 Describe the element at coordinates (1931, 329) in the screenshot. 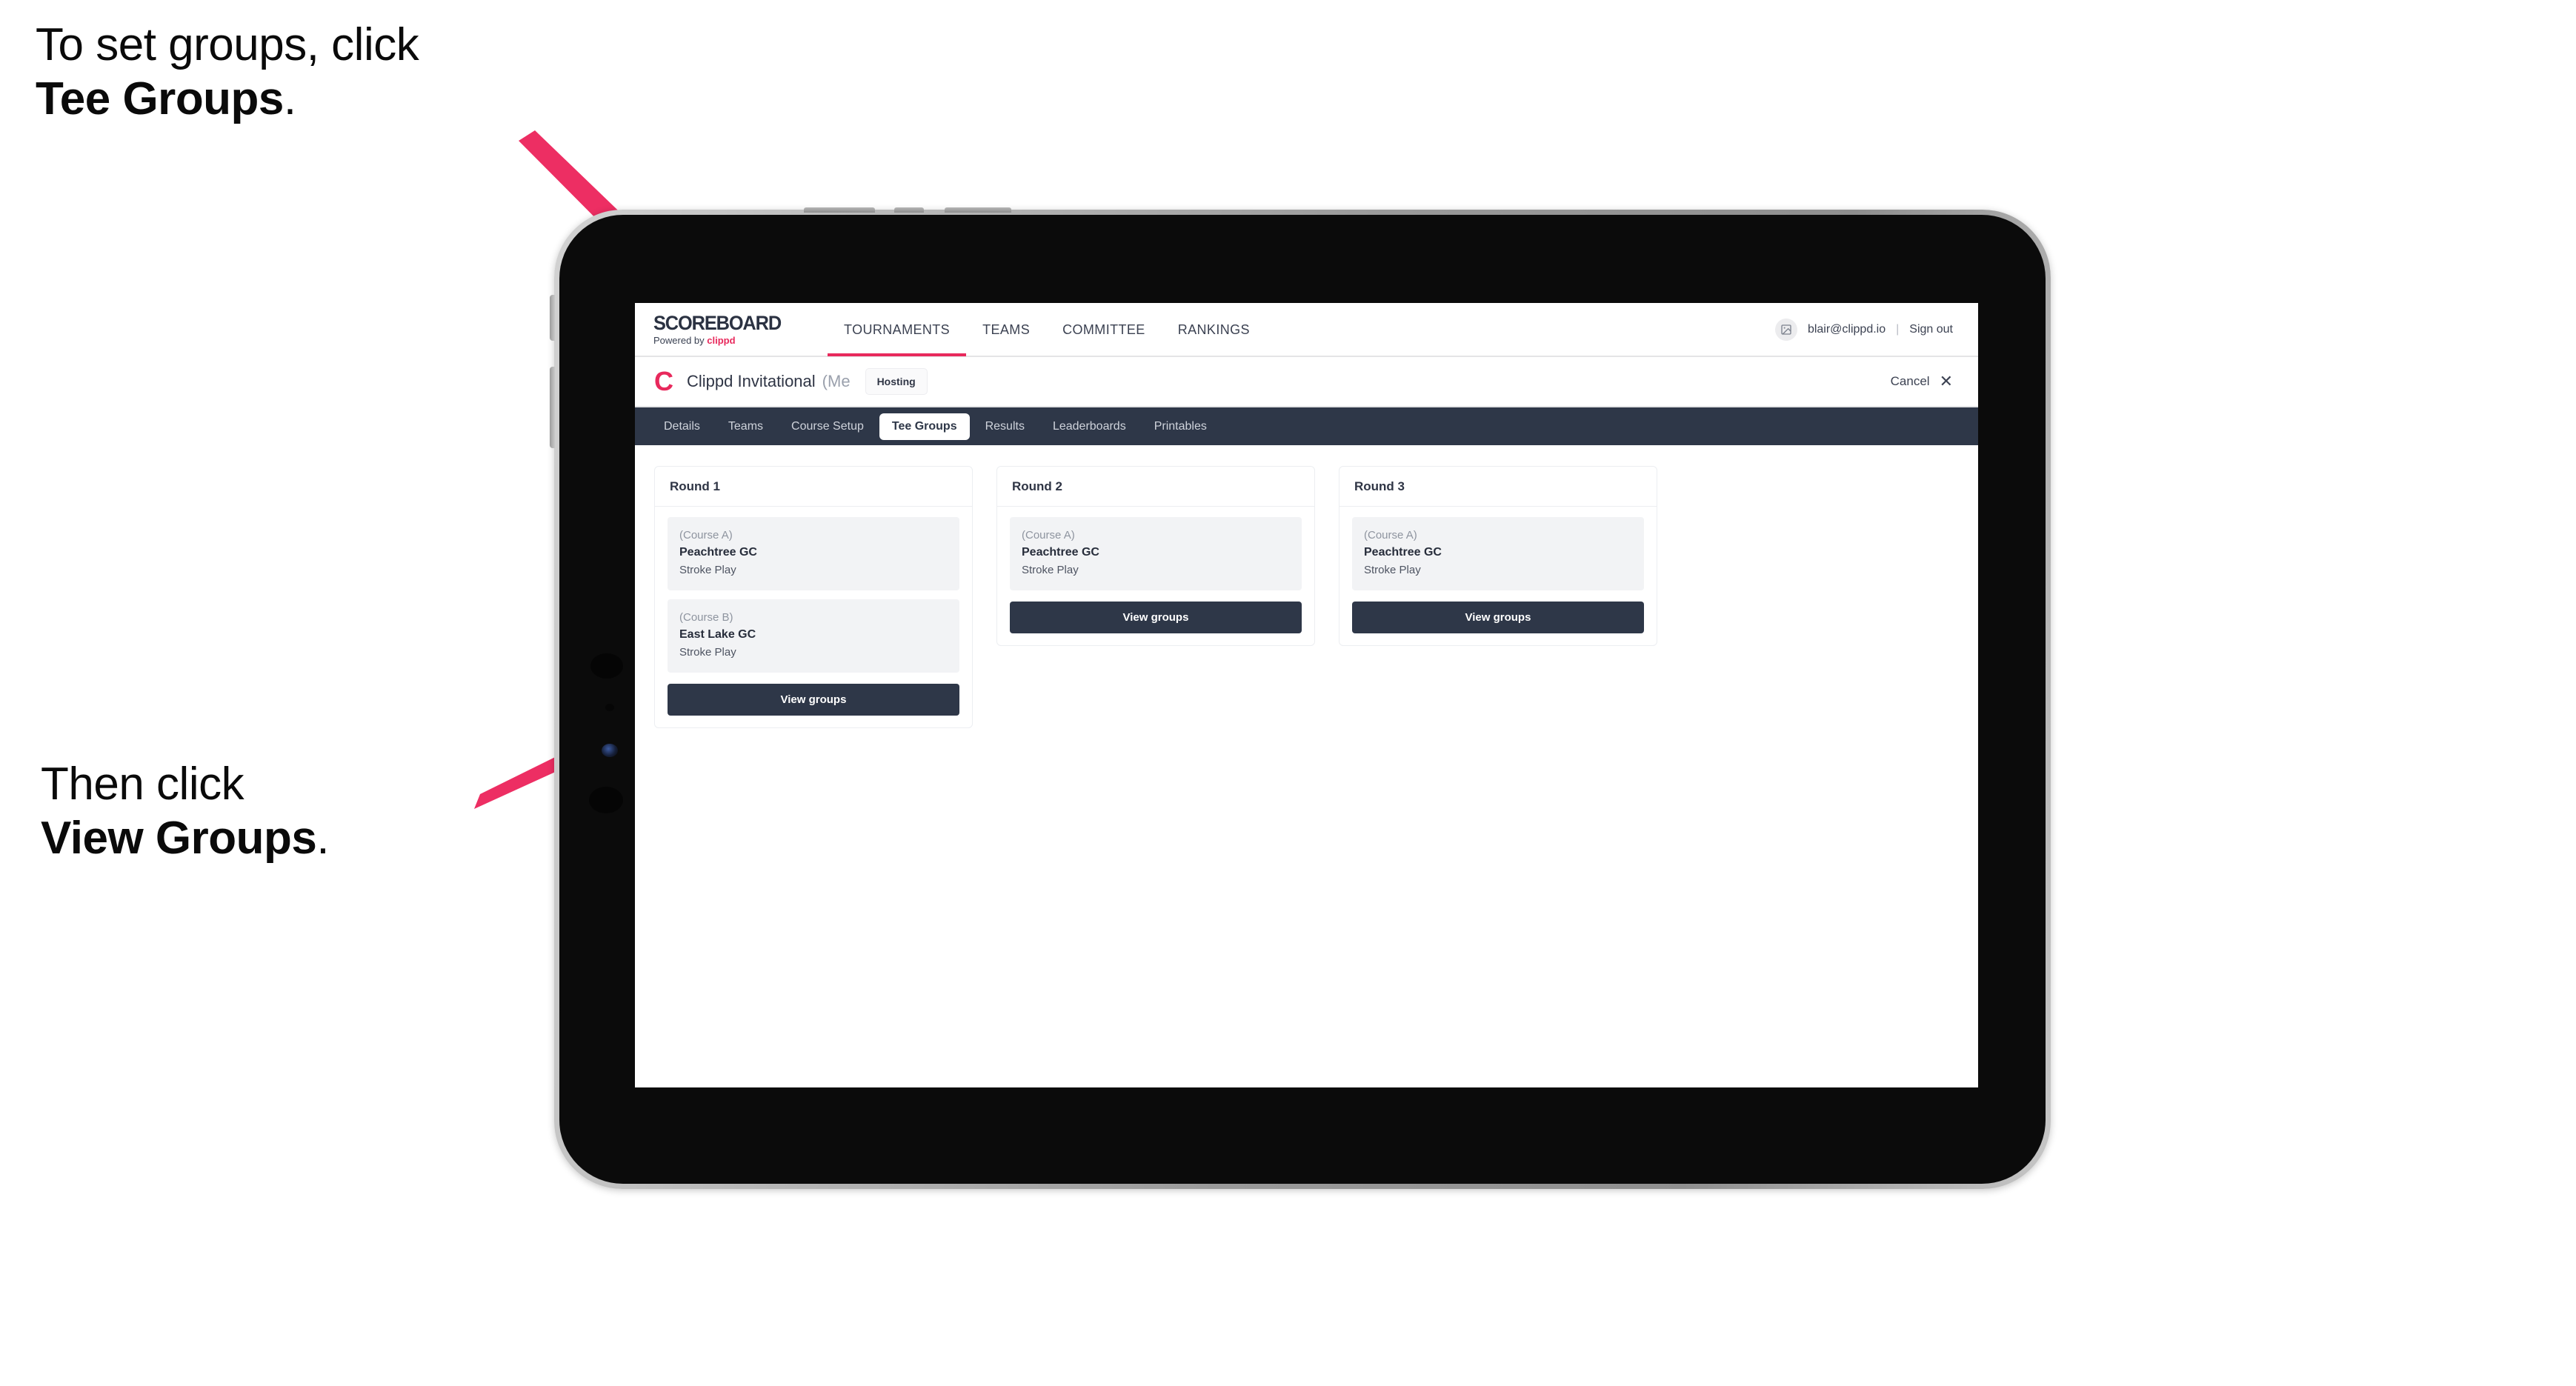

I see `sign-out-link: Sign out` at that location.